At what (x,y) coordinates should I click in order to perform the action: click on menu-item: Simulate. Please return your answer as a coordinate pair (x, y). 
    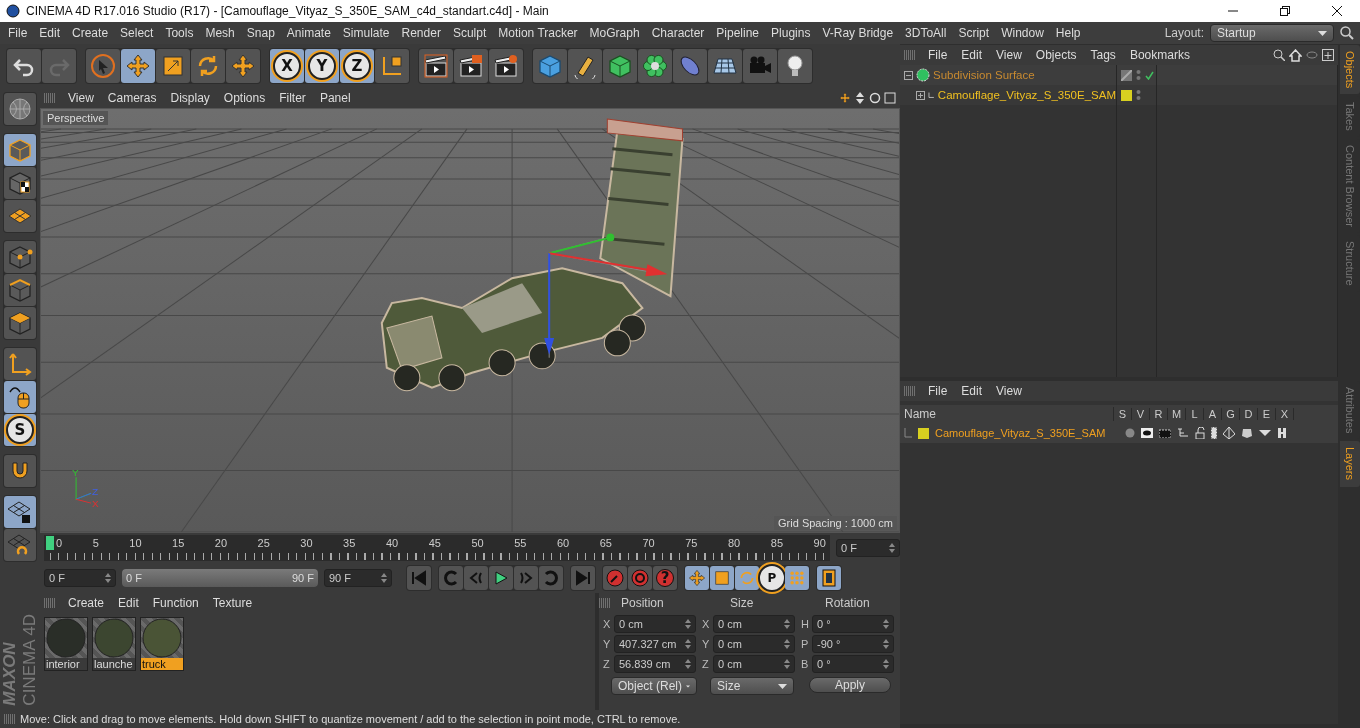
    Looking at the image, I should click on (366, 33).